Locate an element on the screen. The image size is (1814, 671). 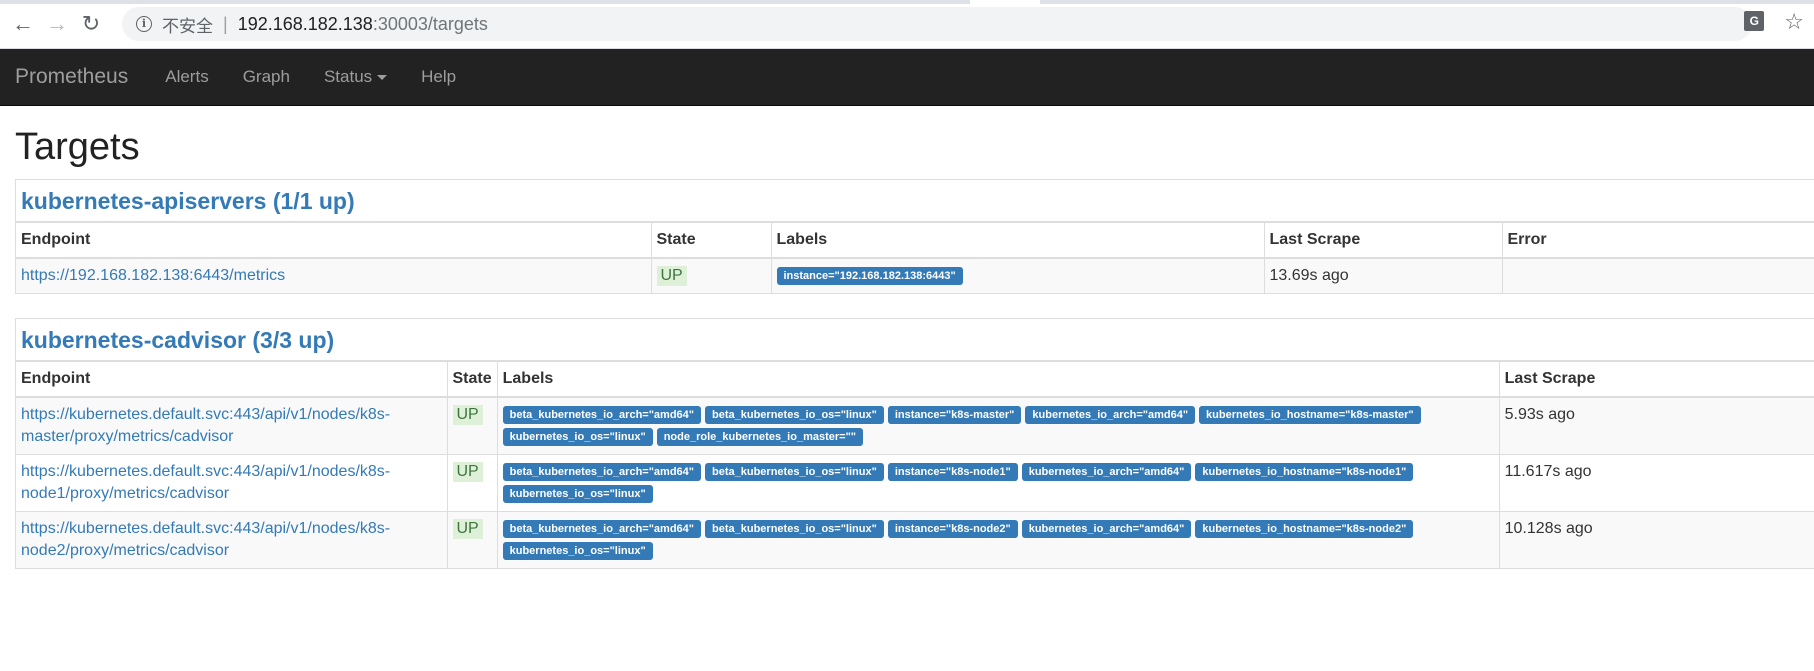
nav-help: Help is located at coordinates (438, 77).